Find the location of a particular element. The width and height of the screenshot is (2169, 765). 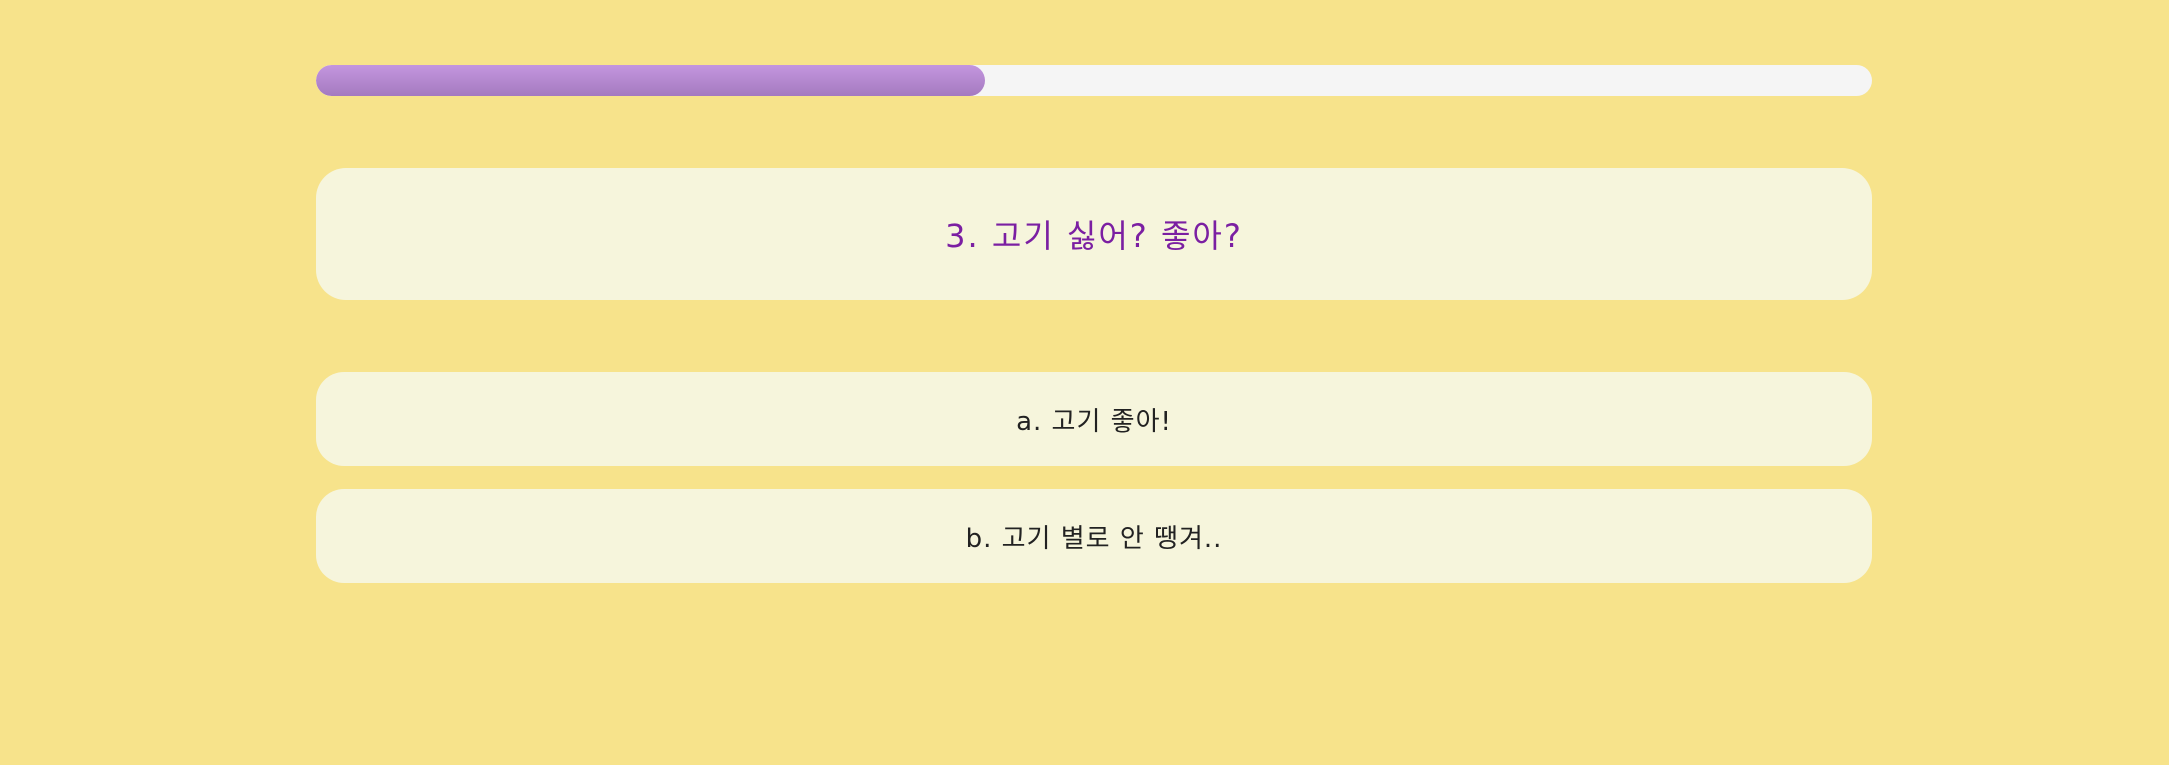

answer-b-button: b. 고기 별로 안 땡겨.. is located at coordinates (1094, 536).